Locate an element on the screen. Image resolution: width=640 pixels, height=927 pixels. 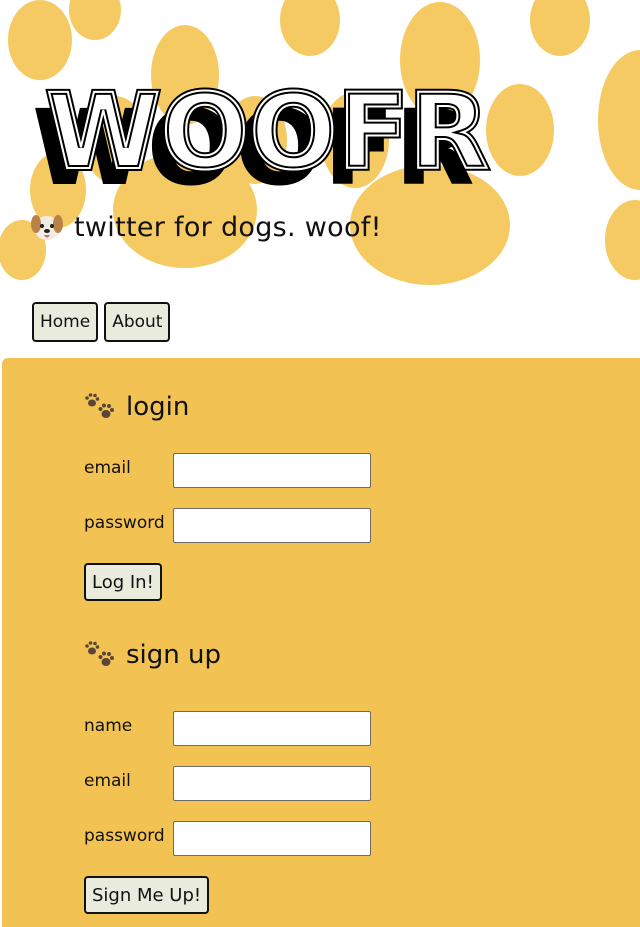
login-password-input is located at coordinates (272, 525).